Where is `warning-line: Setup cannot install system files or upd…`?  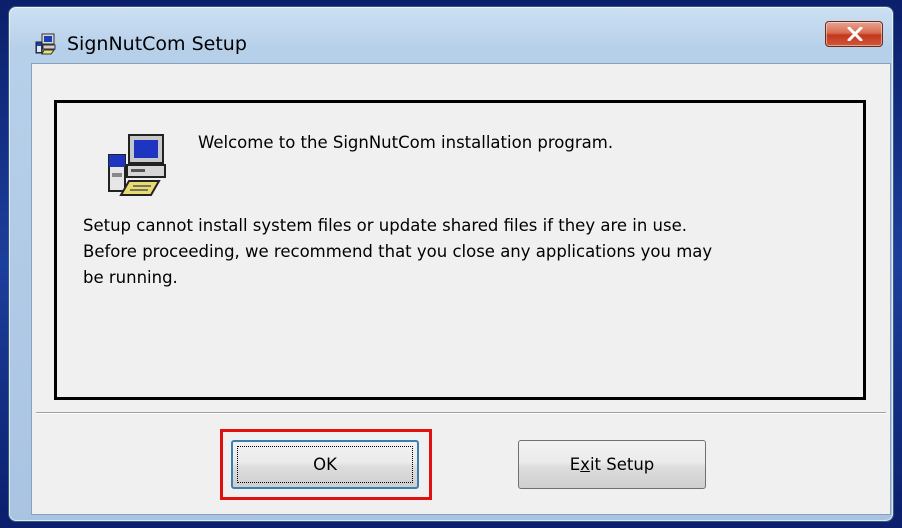
warning-line: Setup cannot install system files or upd… is located at coordinates (385, 225).